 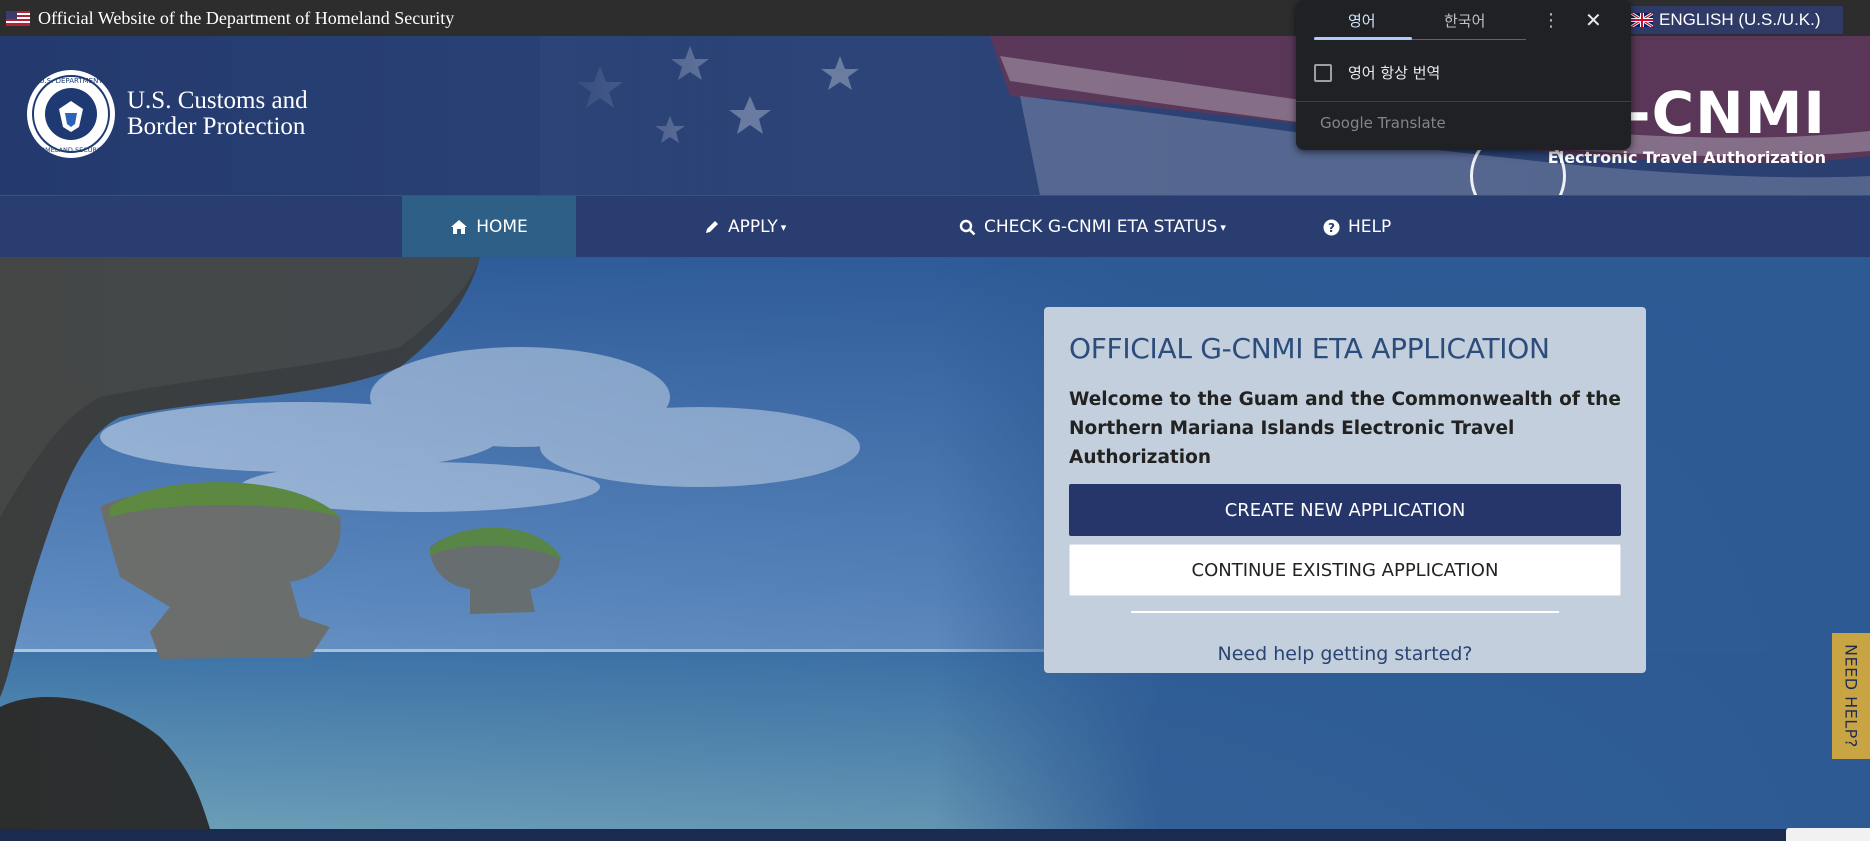 I want to click on translate-tab-target: 한국어, so click(x=1464, y=20).